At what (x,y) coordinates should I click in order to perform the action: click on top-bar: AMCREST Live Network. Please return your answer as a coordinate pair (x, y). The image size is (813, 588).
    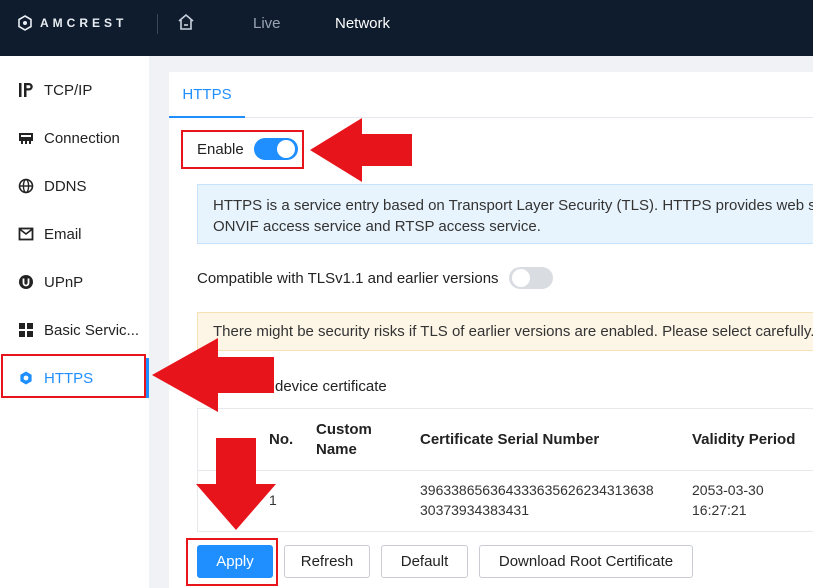
    Looking at the image, I should click on (406, 28).